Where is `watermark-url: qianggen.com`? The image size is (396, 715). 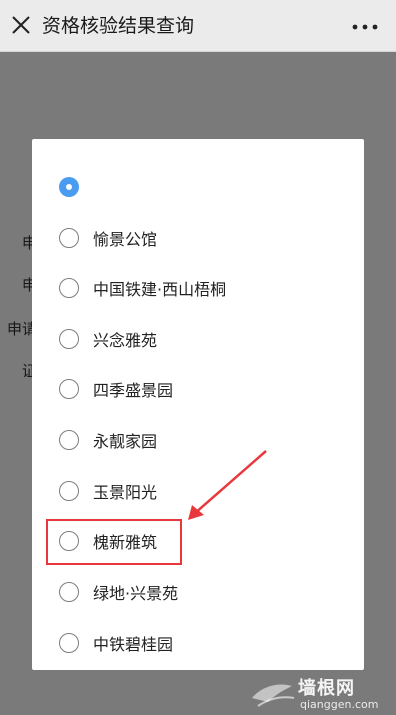
watermark-url: qianggen.com is located at coordinates (339, 704).